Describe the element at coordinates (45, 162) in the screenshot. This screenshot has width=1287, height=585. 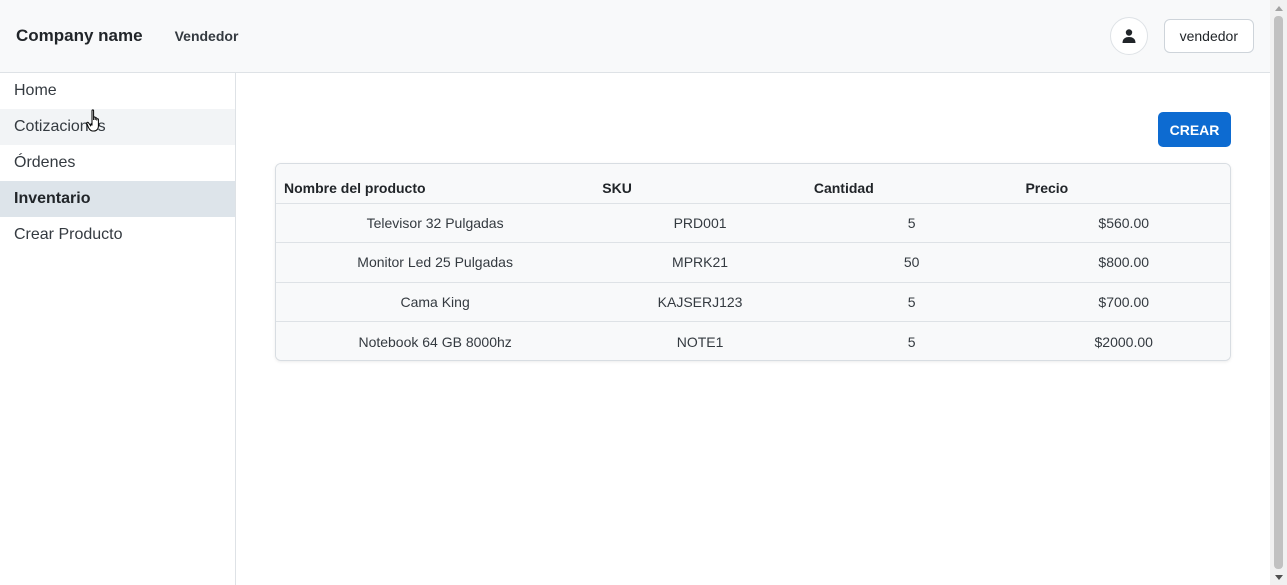
I see `sidebar-item-label: Órdenes` at that location.